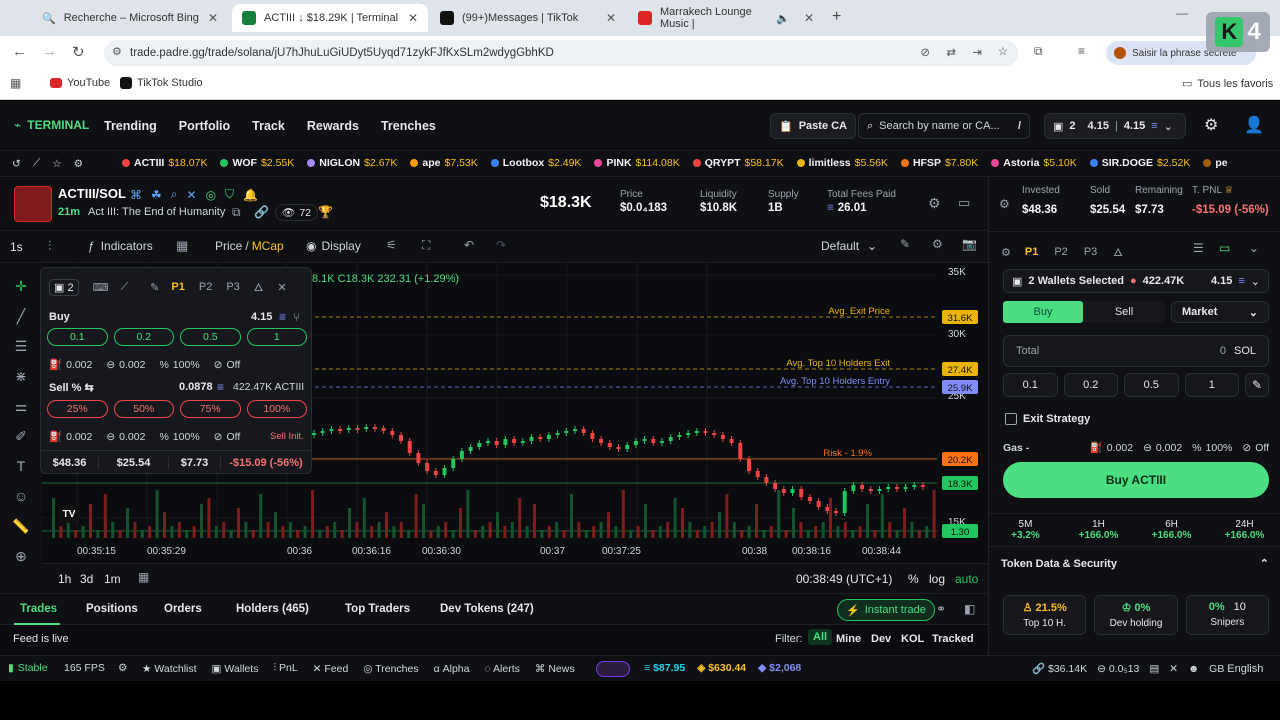 The width and height of the screenshot is (1280, 720). Describe the element at coordinates (156, 195) in the screenshot. I see `tree-icon: ☘` at that location.